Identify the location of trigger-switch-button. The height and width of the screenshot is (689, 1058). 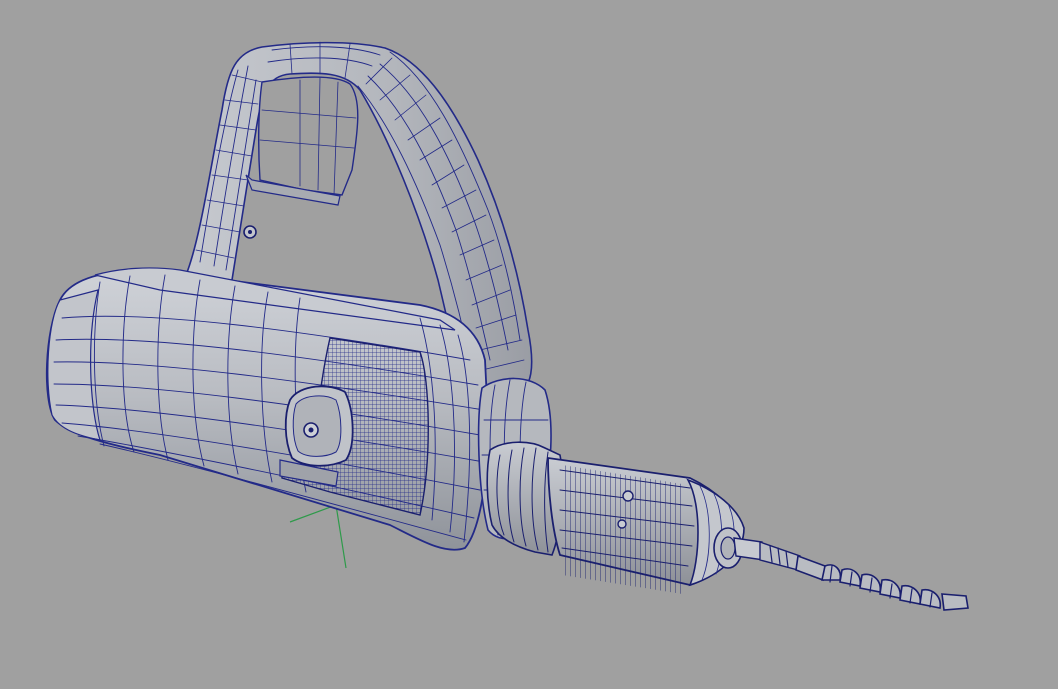
(319, 426).